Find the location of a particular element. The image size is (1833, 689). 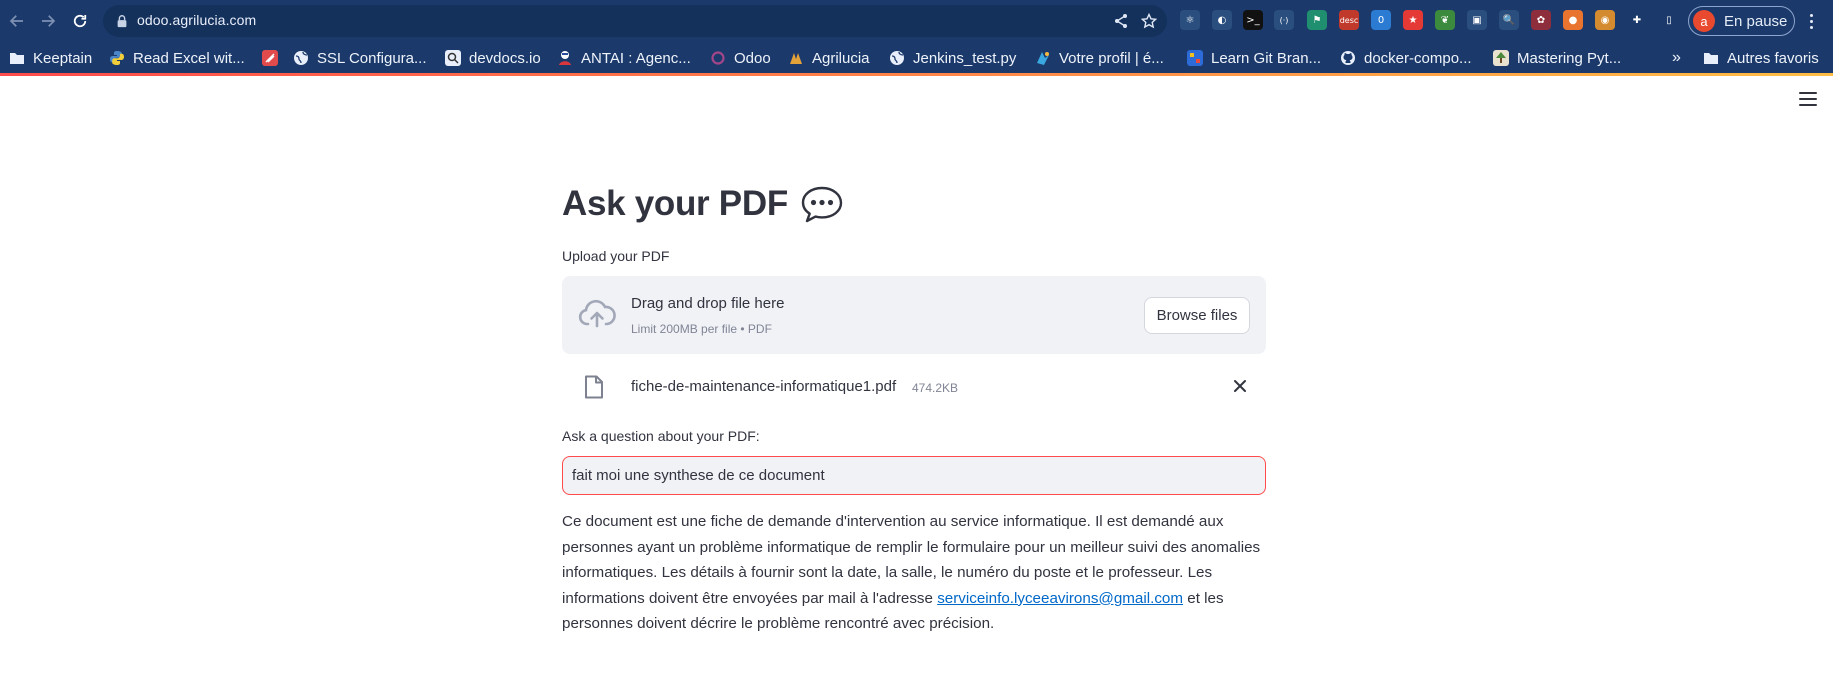

upload-label: Upload your PDF is located at coordinates (616, 256).